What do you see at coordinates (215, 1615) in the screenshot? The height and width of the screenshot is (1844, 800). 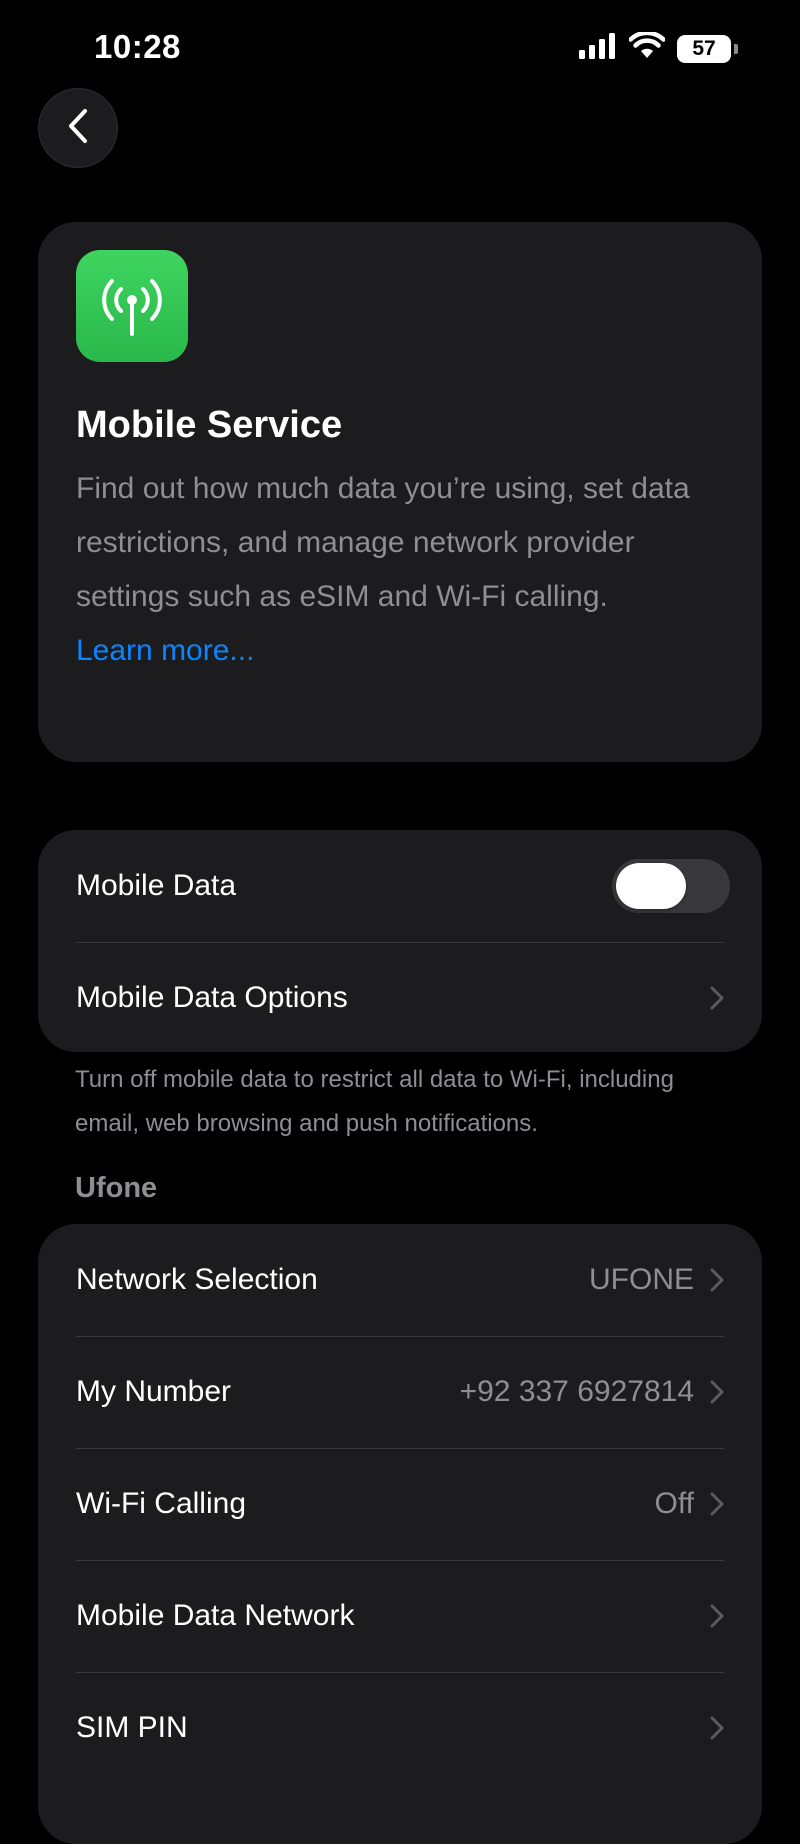 I see `mobile-data-network-label: Mobile Data Network` at bounding box center [215, 1615].